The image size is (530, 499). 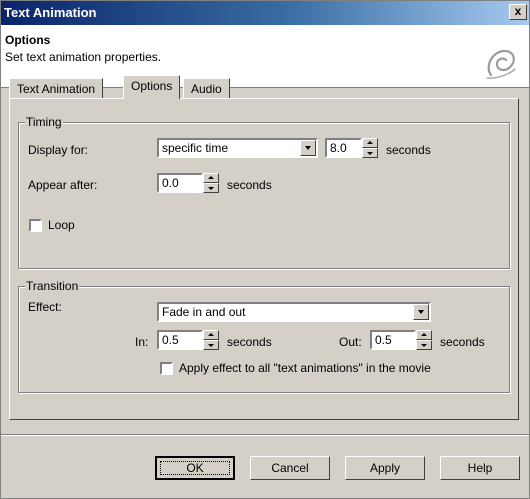 What do you see at coordinates (142, 342) in the screenshot?
I see `in-label: In:` at bounding box center [142, 342].